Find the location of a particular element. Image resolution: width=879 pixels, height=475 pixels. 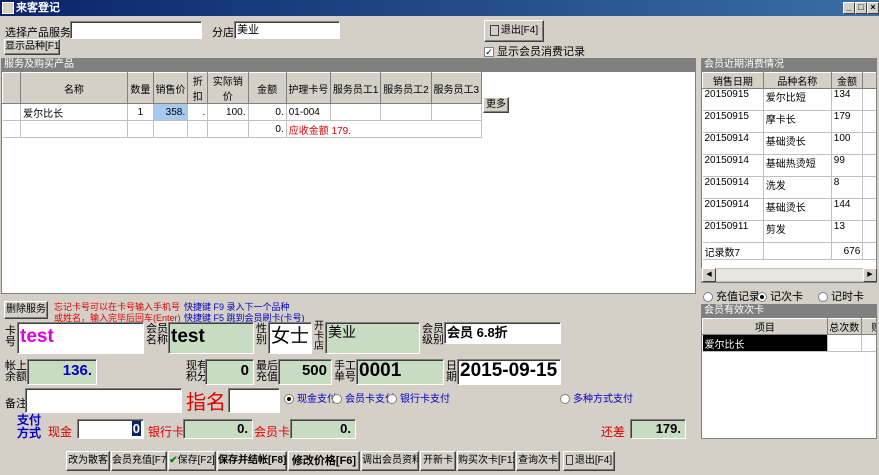

col-discount: 折扣 is located at coordinates (198, 88).